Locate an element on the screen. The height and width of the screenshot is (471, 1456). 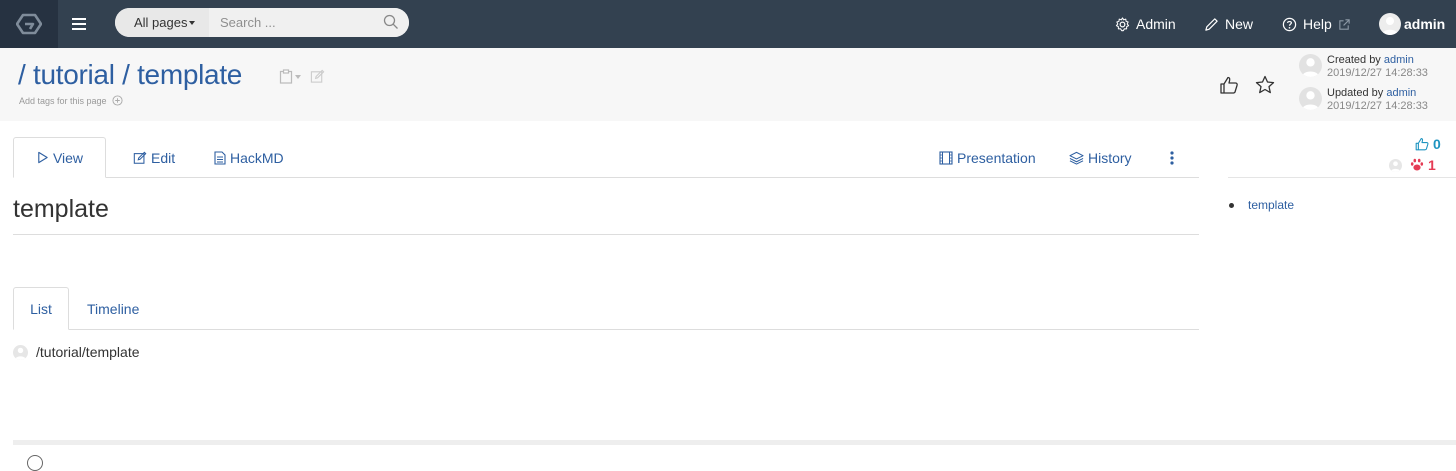
help-link-label: Help is located at coordinates (1317, 24).